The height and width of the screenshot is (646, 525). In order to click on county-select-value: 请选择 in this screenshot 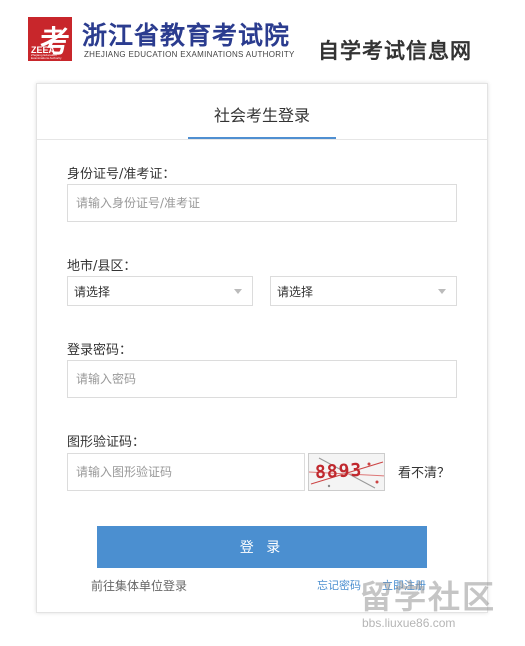, I will do `click(295, 292)`.